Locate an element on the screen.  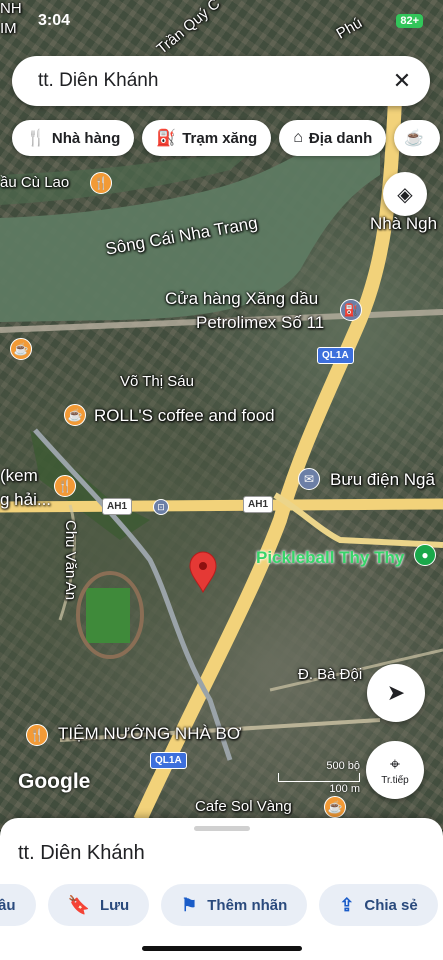
cafe-icon-2: ☕ is located at coordinates (335, 807).